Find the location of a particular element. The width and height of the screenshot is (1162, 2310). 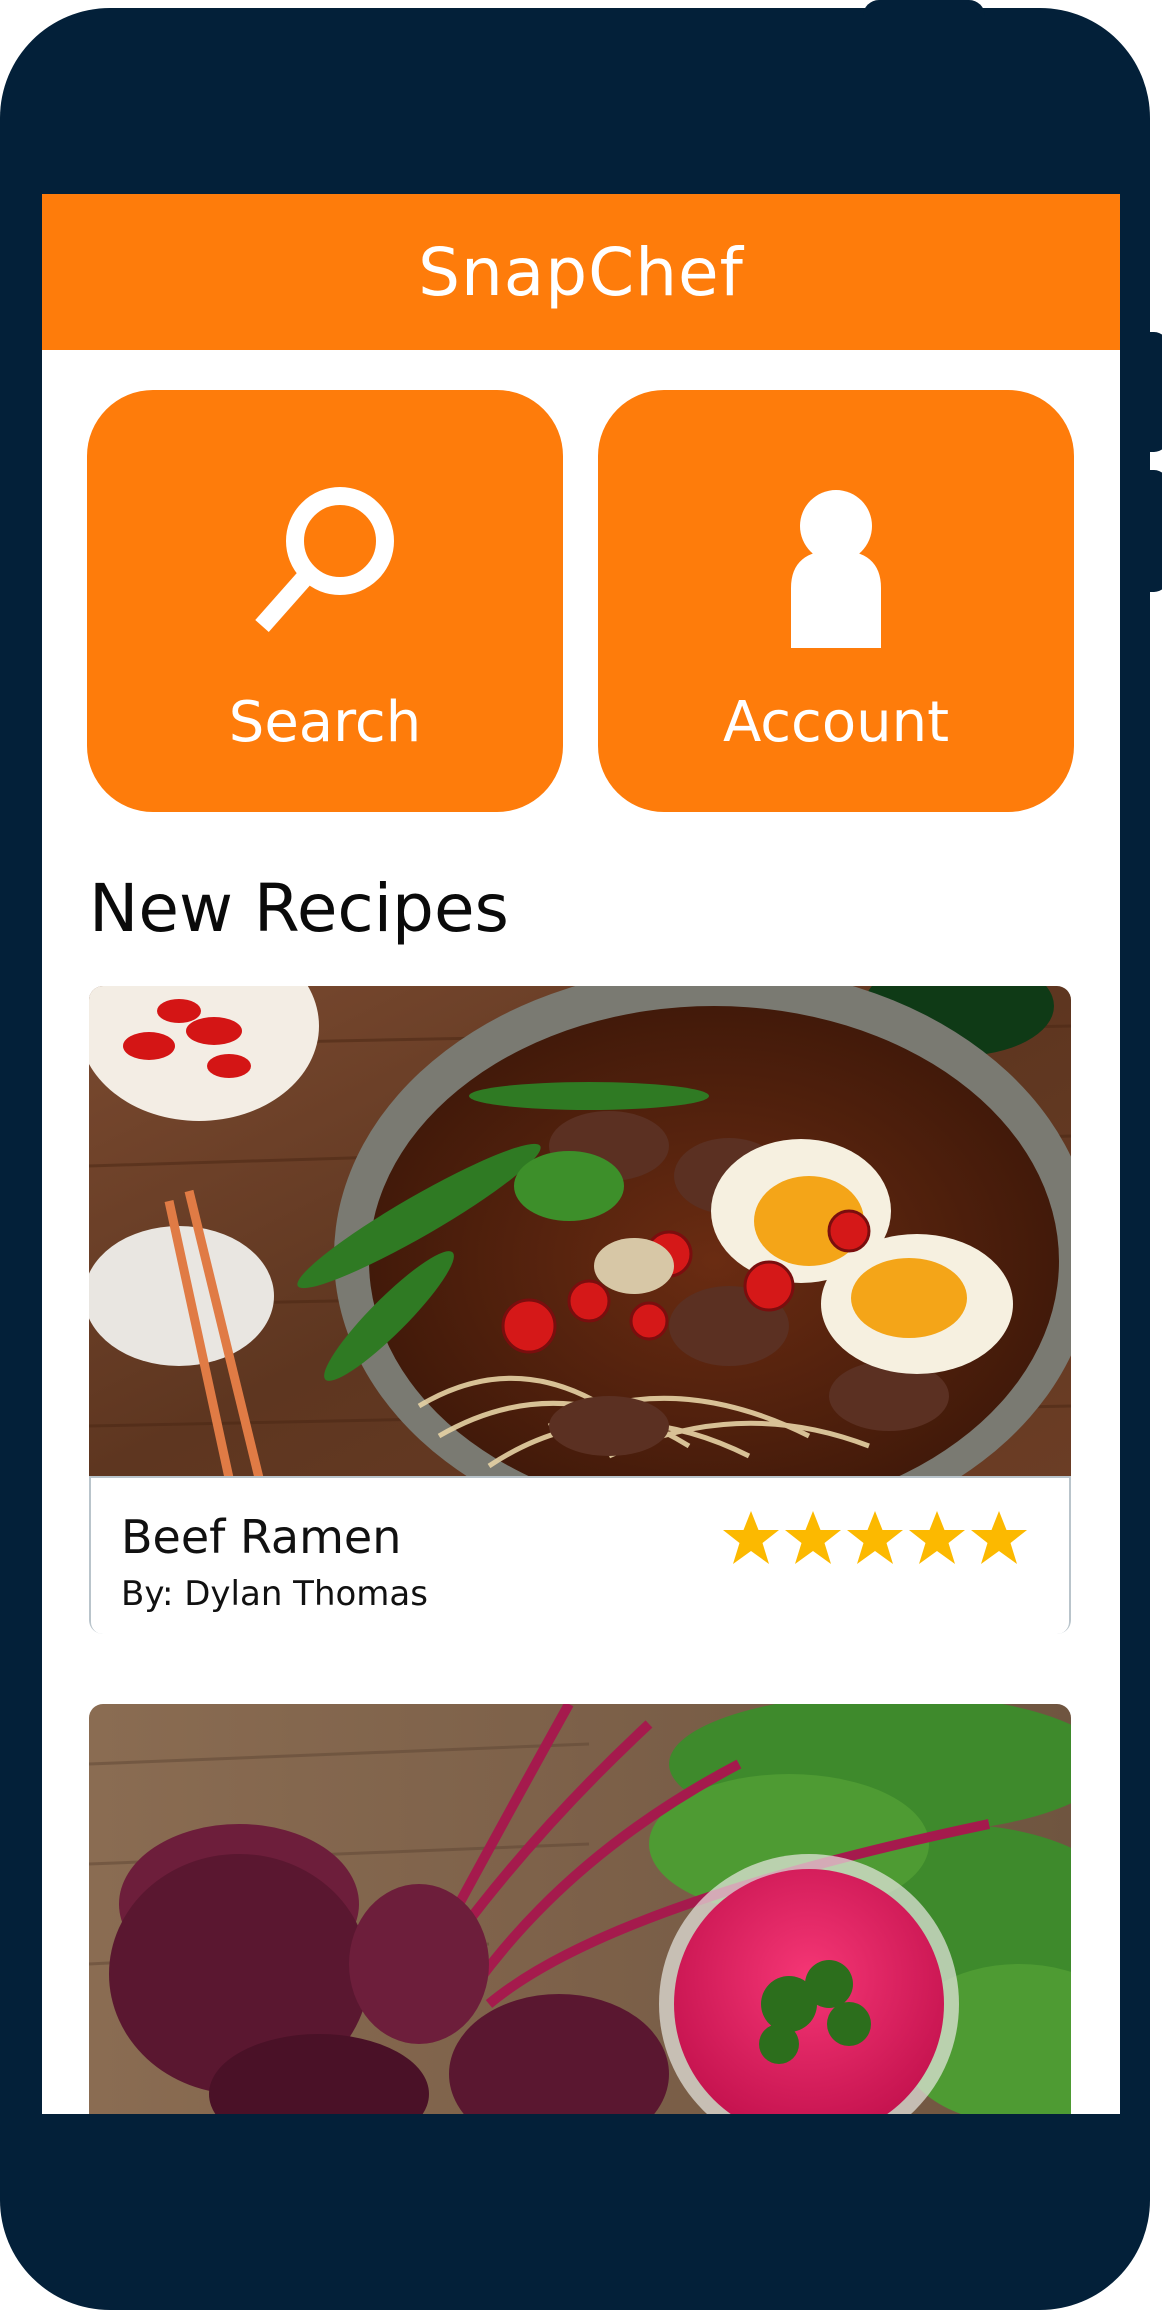

search-tile-label: Search is located at coordinates (325, 722).